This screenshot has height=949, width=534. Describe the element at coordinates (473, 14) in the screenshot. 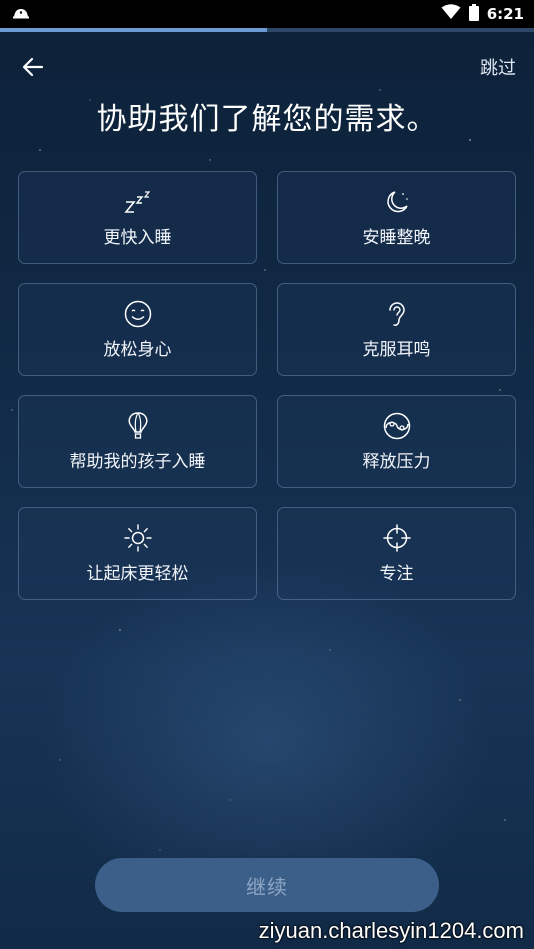

I see `battery-icon` at that location.